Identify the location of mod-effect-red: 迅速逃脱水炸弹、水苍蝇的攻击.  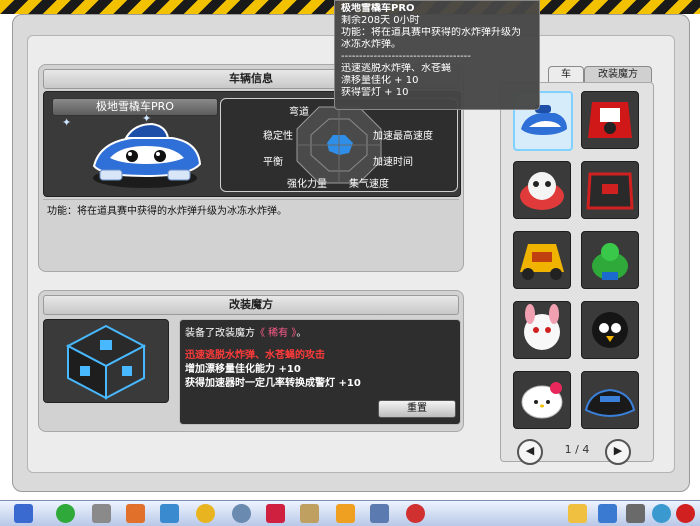
(255, 355).